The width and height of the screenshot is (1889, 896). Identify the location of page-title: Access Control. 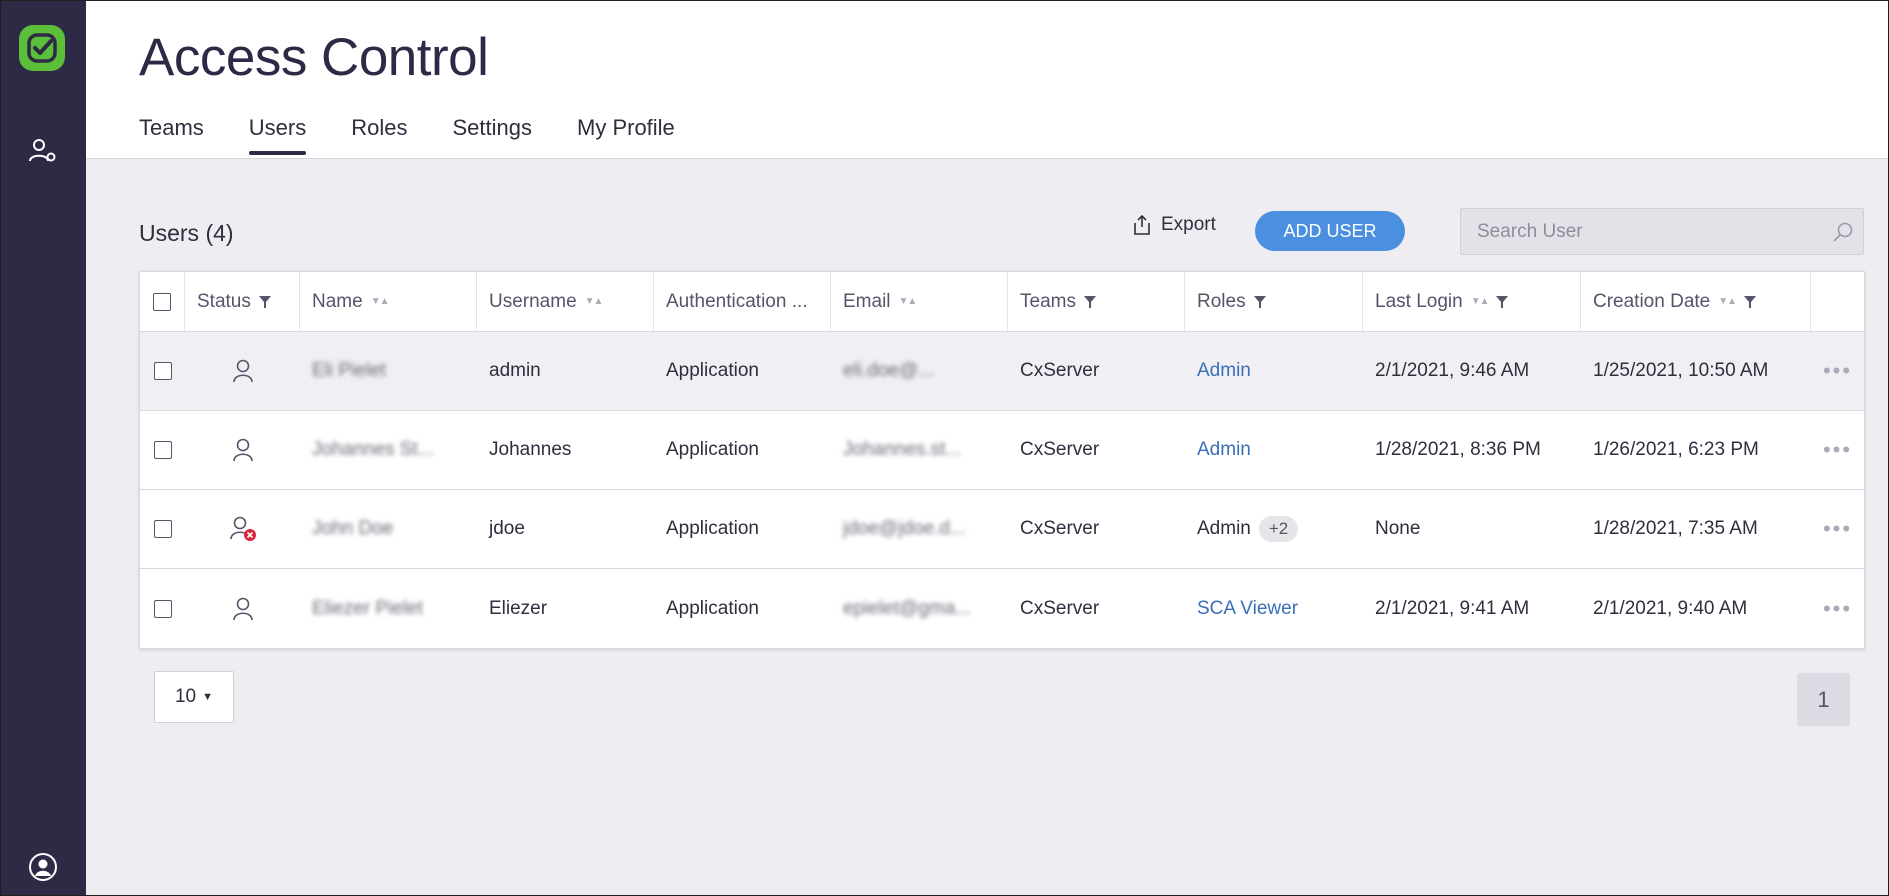
(314, 57).